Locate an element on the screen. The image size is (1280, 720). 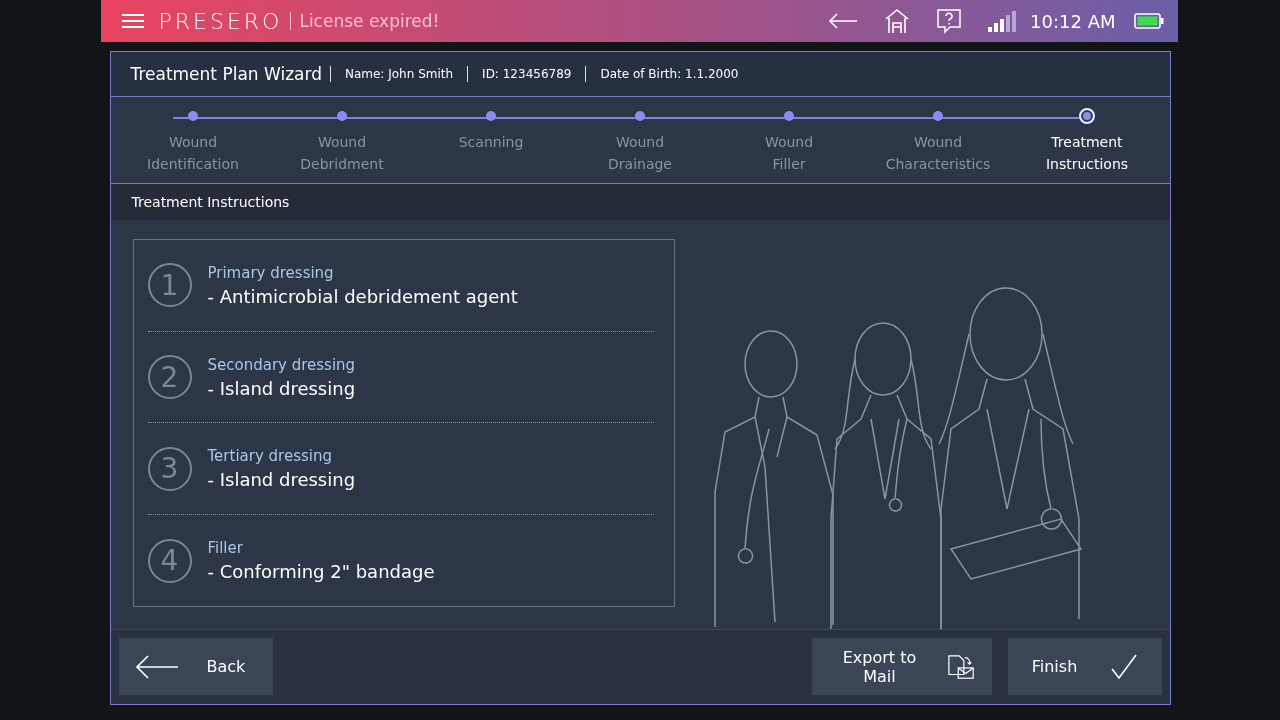
instruction-title: Filler is located at coordinates (225, 548).